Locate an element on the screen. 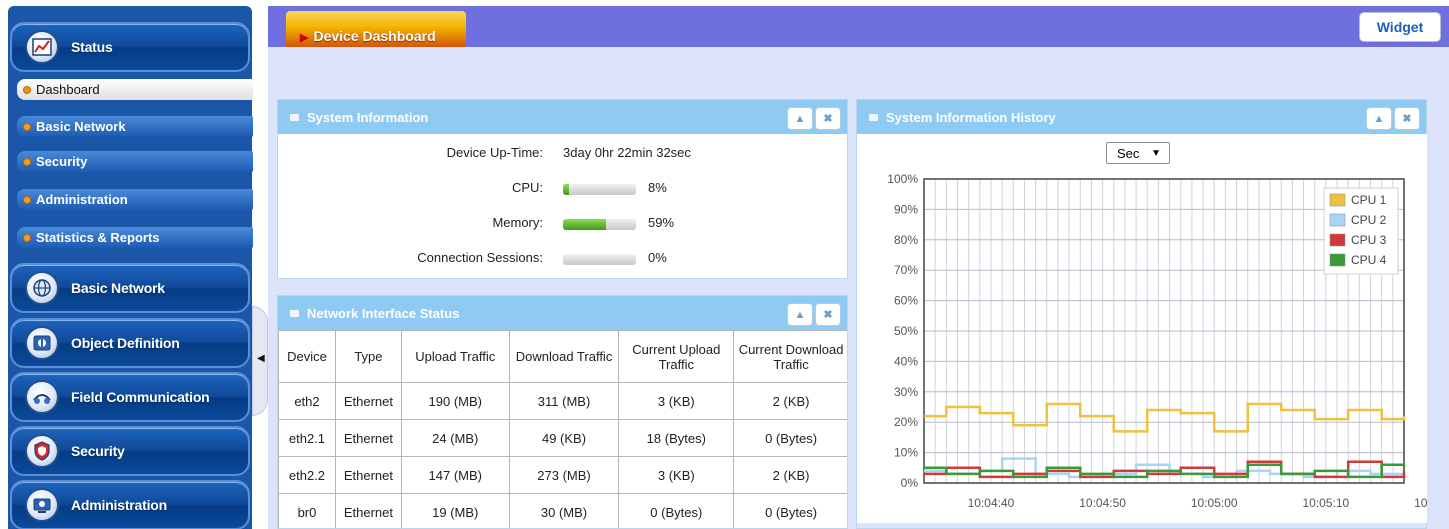  sidebar-basic-network-button: Basic Network is located at coordinates (130, 288).